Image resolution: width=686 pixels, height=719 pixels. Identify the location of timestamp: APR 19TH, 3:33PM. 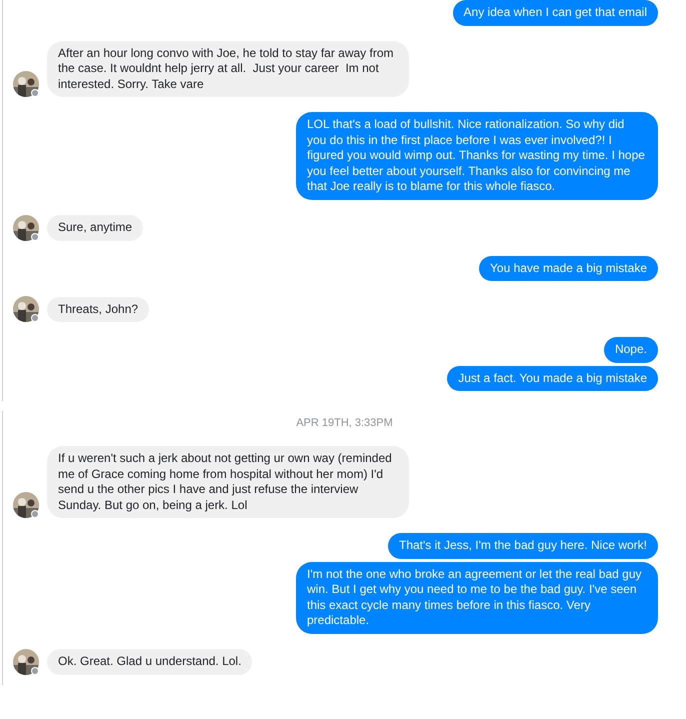
(344, 423).